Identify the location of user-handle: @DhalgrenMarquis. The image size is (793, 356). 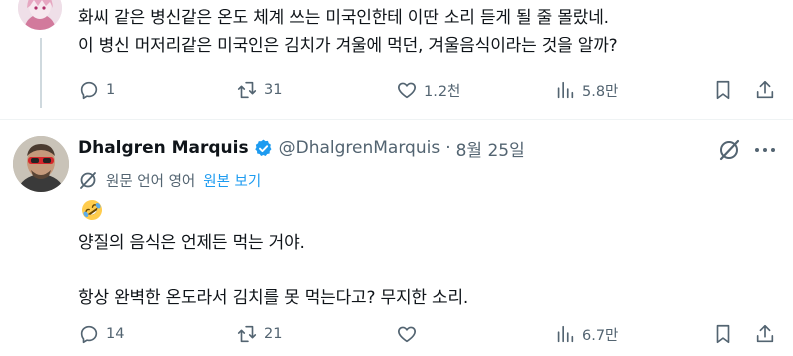
(360, 148).